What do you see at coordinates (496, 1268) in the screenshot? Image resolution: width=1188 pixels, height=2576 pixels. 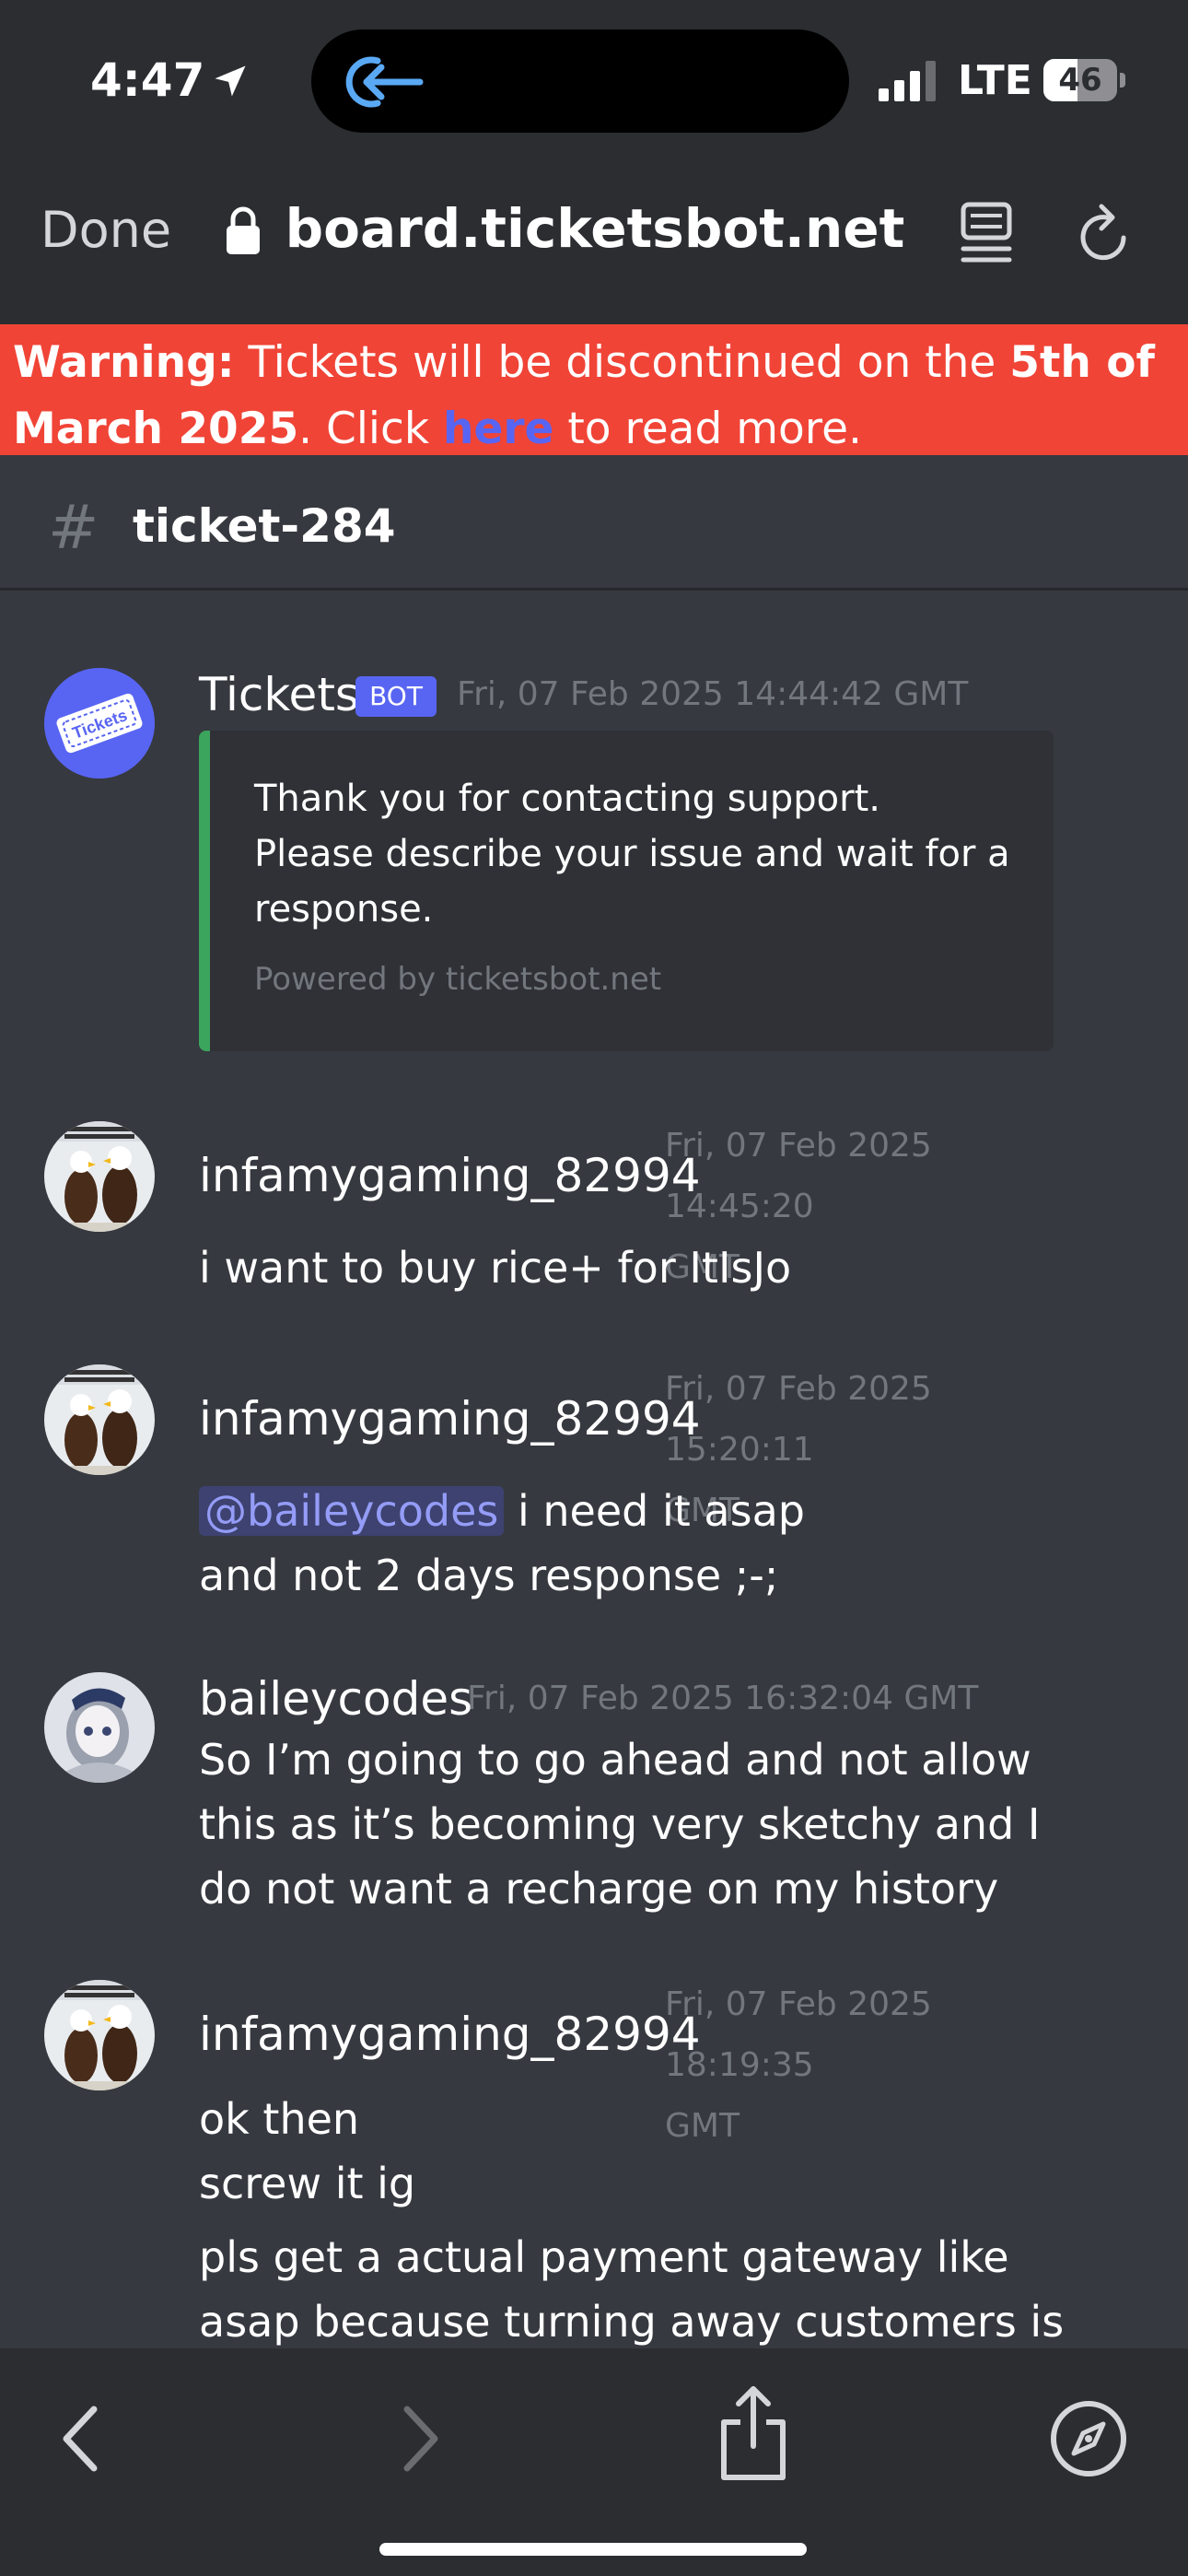 I see `message-content: i want to buy rice+ for ItIsJo` at bounding box center [496, 1268].